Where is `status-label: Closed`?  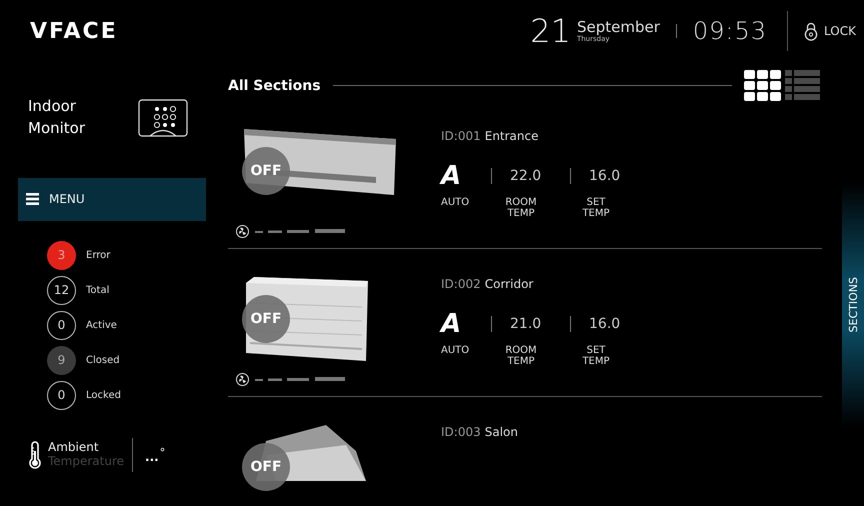
status-label: Closed is located at coordinates (103, 360).